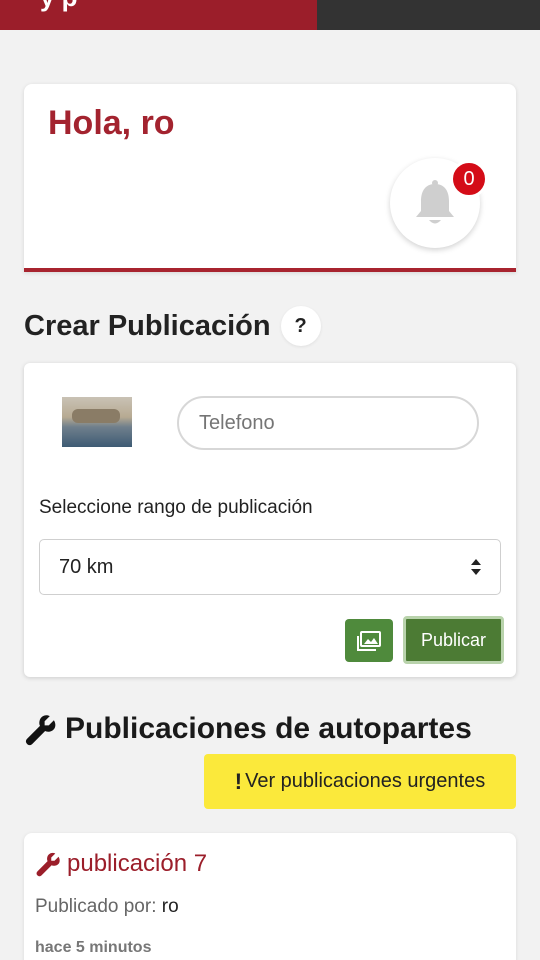 This screenshot has width=540, height=960. I want to click on notifications-button: 0, so click(439, 203).